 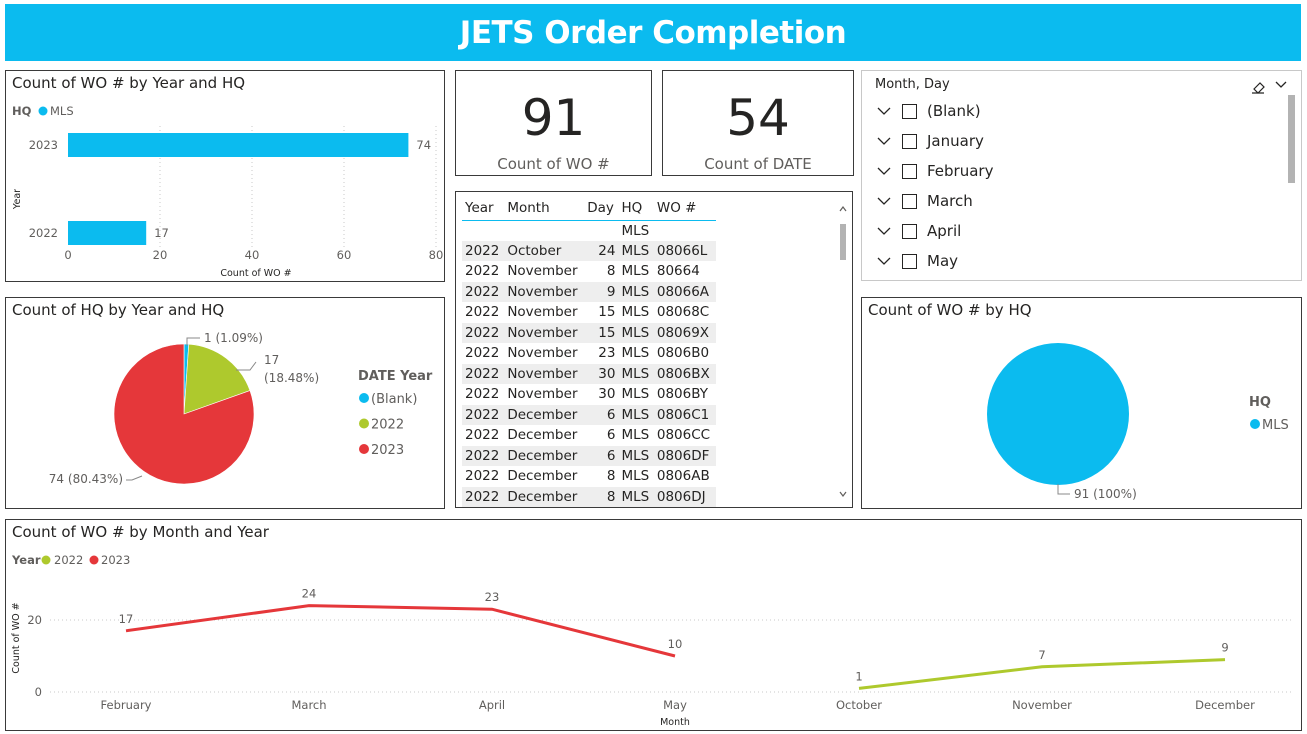 I want to click on pie2-chart-panel: Count of WO # by HQ 91 (100%) HQ MLS, so click(x=1081, y=403).